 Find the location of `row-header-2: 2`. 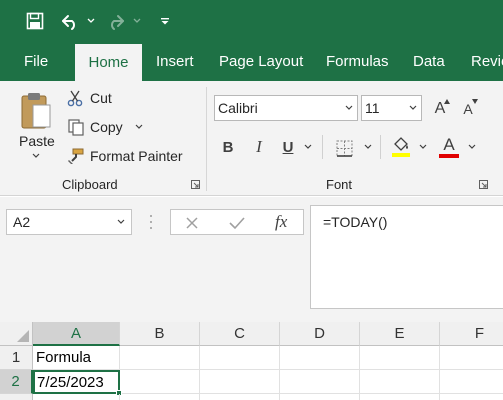

row-header-2: 2 is located at coordinates (16, 382).